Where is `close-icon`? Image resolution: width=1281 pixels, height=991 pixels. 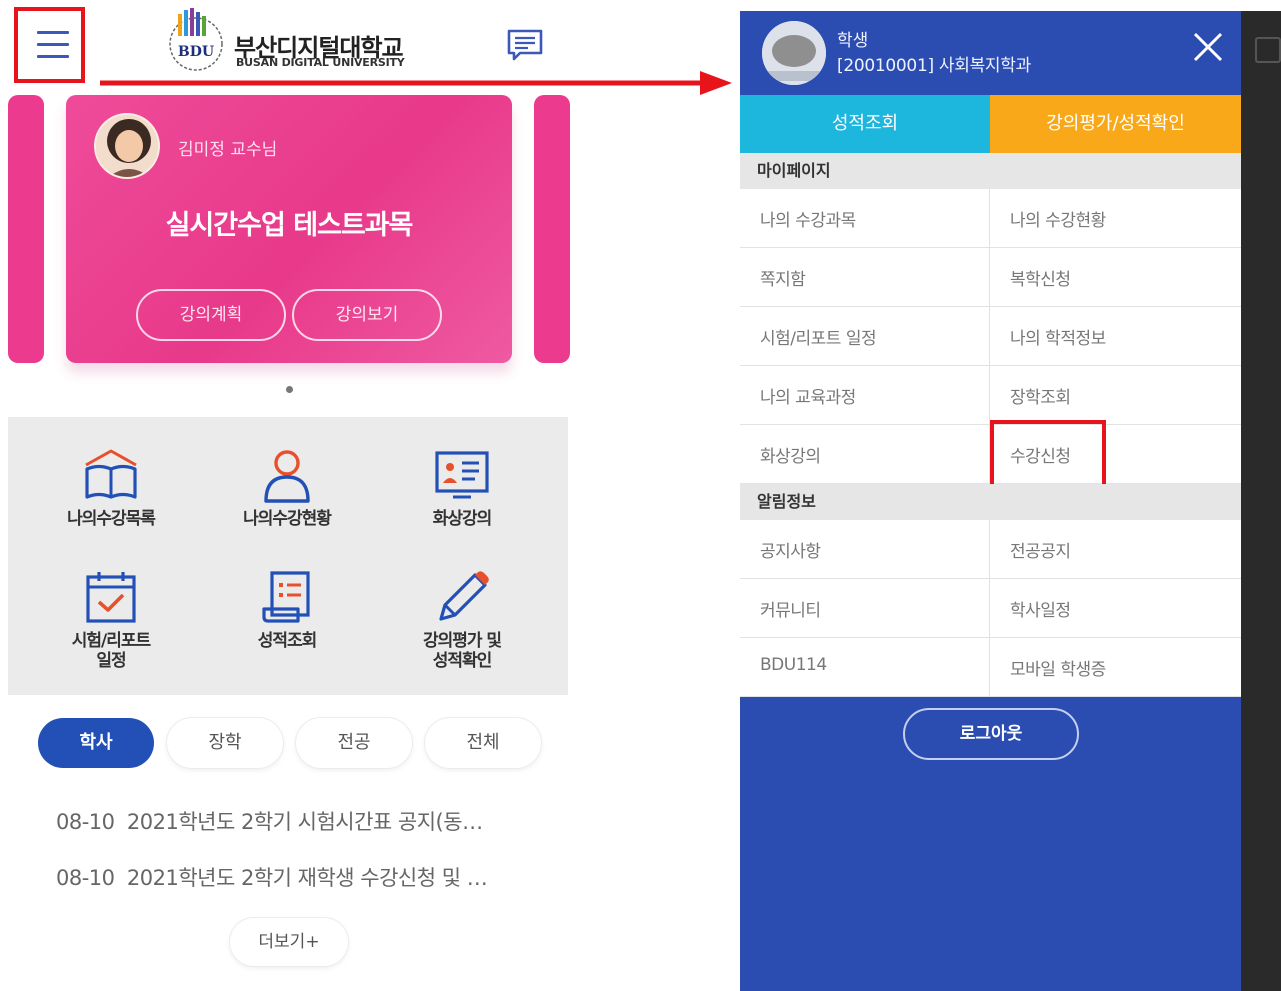 close-icon is located at coordinates (1208, 47).